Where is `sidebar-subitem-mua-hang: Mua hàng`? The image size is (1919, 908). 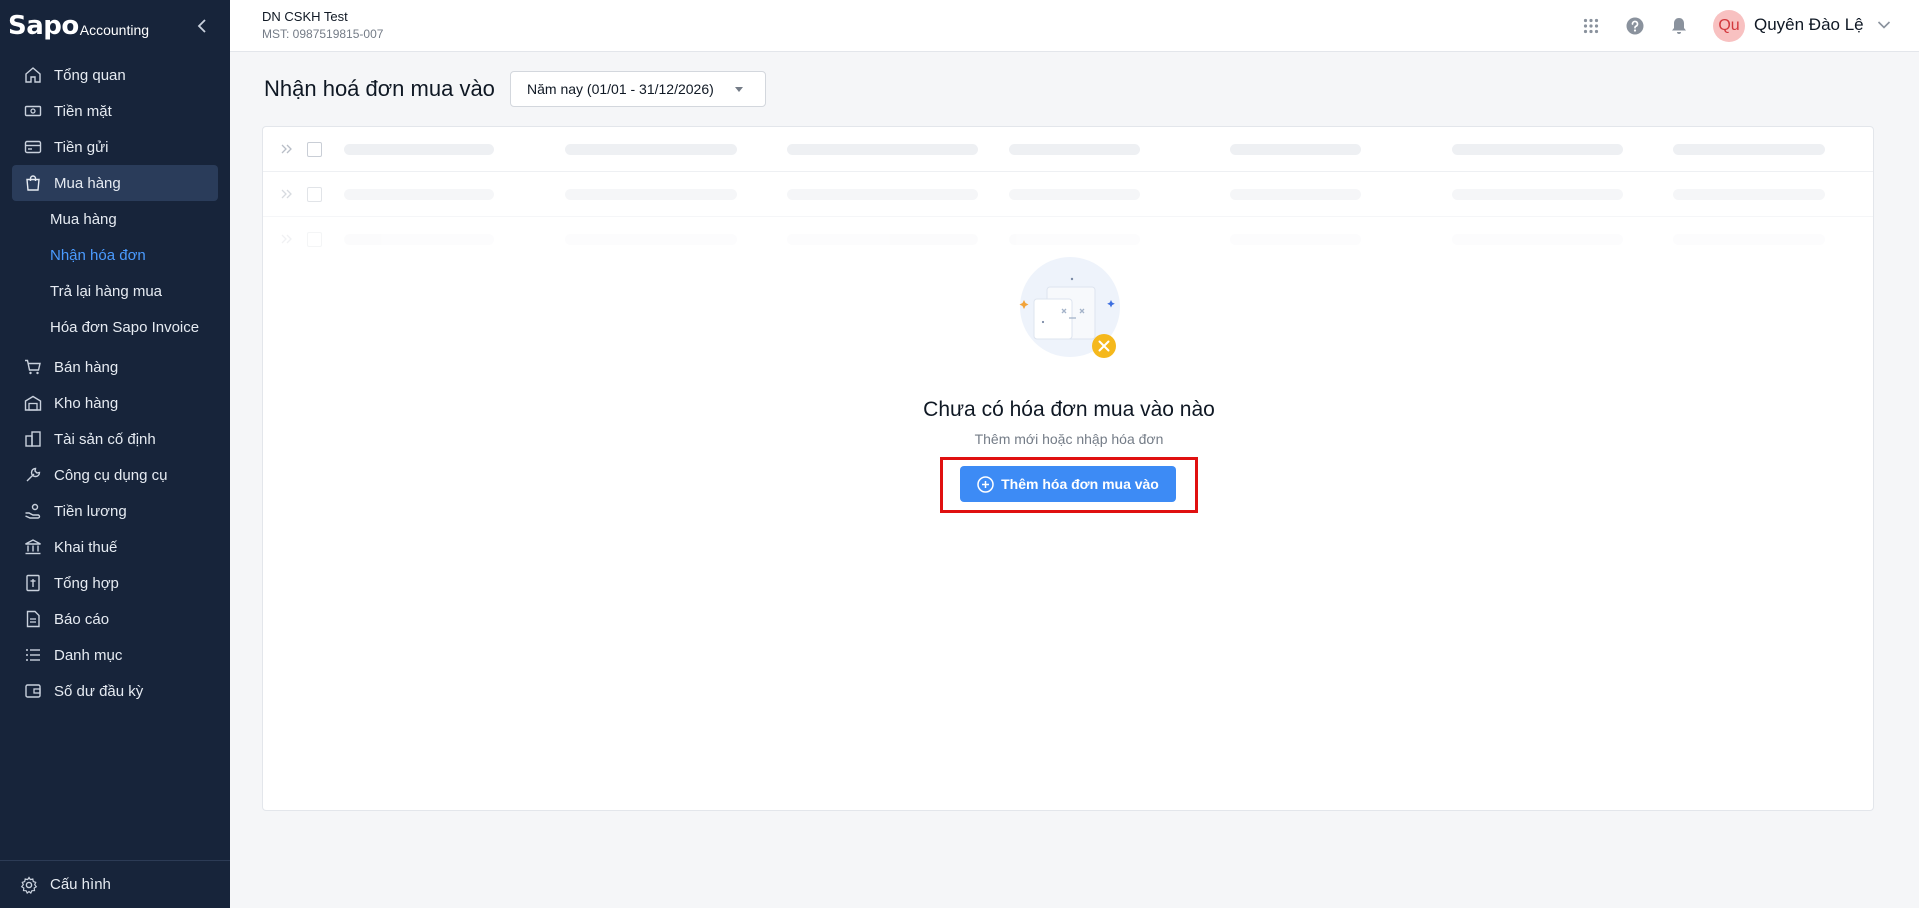
sidebar-subitem-mua-hang: Mua hàng is located at coordinates (115, 219).